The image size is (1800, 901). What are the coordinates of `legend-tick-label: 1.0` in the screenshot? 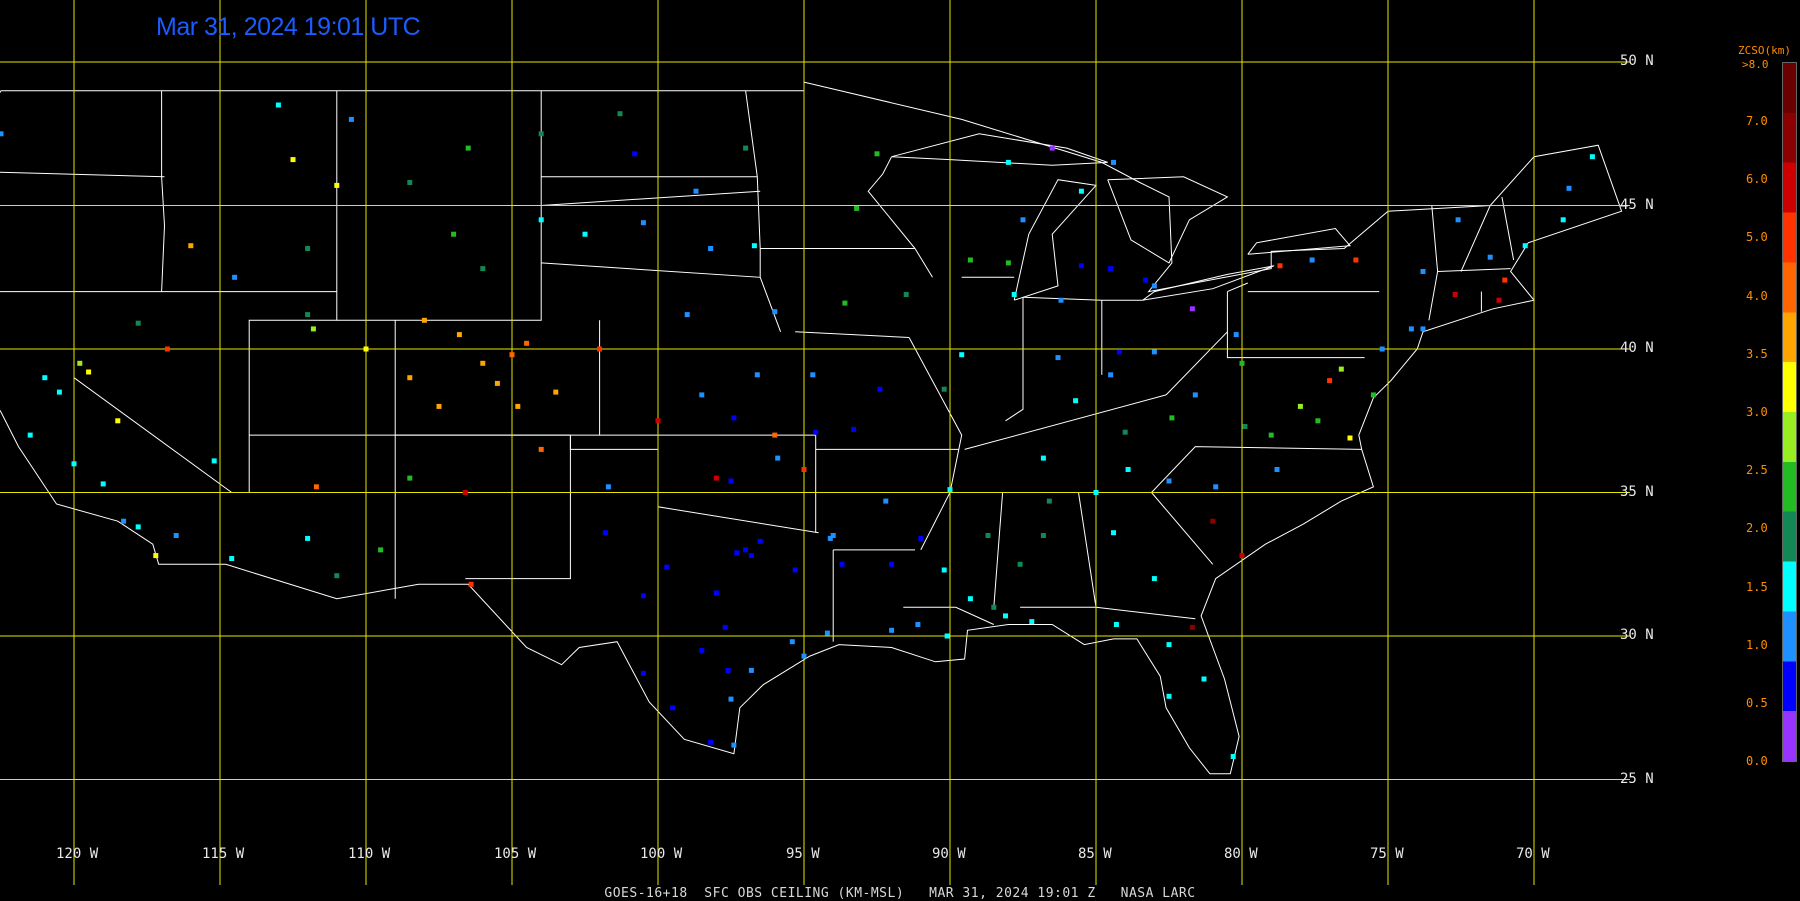 It's located at (1757, 644).